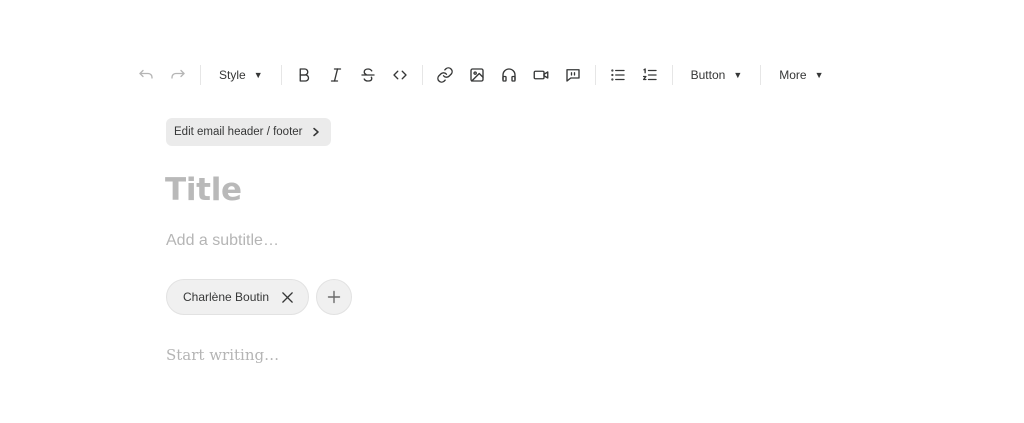 The width and height of the screenshot is (1024, 423). I want to click on numbered-list-button, so click(650, 75).